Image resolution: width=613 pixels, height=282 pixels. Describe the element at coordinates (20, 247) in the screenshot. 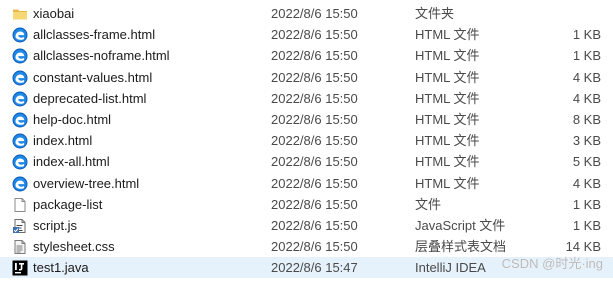

I see `css-file-icon` at that location.